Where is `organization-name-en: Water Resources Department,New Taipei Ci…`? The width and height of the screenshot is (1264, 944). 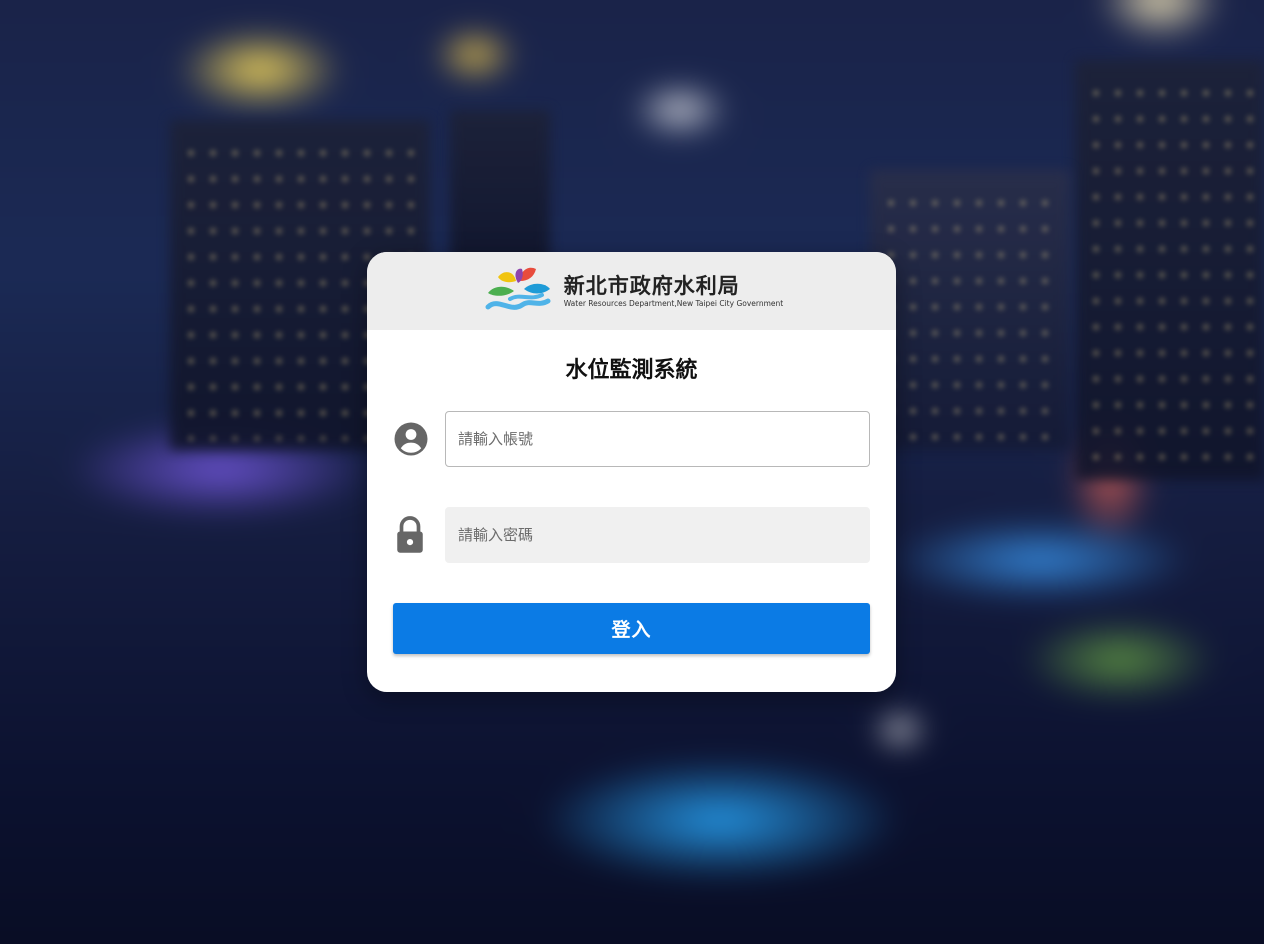
organization-name-en: Water Resources Department,New Taipei Ci… is located at coordinates (673, 303).